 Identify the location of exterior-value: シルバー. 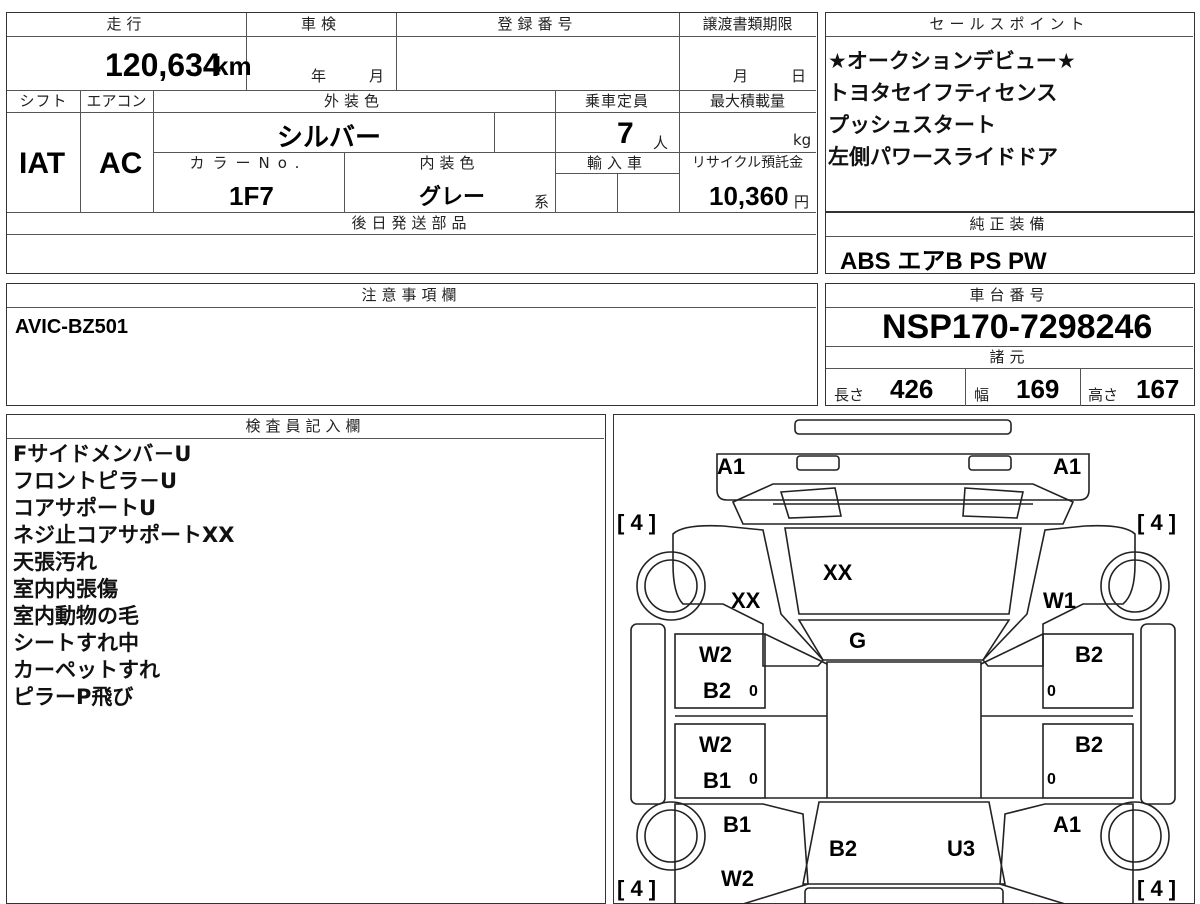
(329, 138).